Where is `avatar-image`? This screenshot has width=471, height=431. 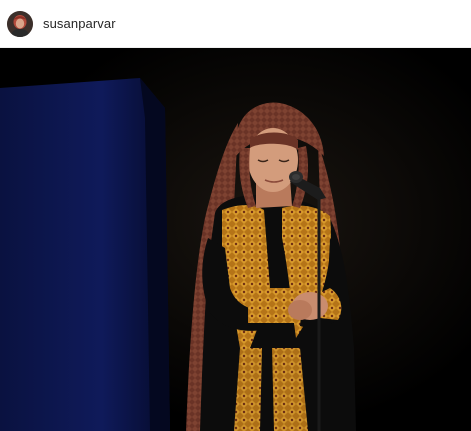 avatar-image is located at coordinates (20, 23).